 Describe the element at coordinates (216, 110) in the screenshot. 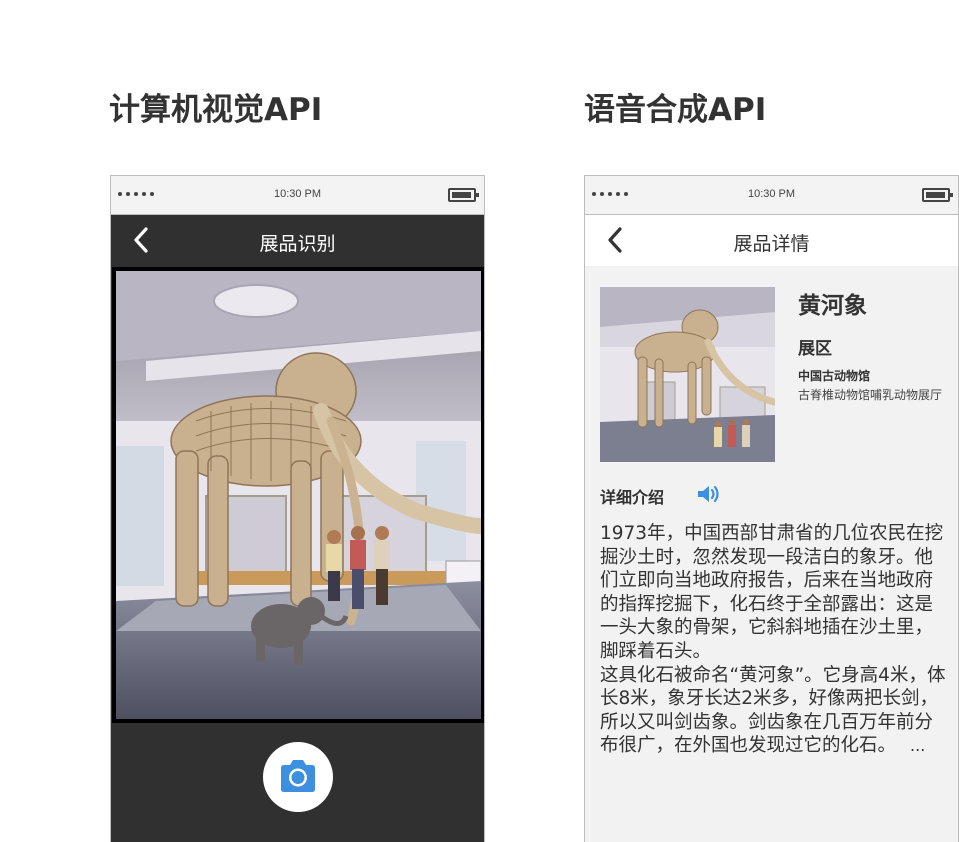

I see `section-title-computer-vision: 计算机视觉API` at that location.